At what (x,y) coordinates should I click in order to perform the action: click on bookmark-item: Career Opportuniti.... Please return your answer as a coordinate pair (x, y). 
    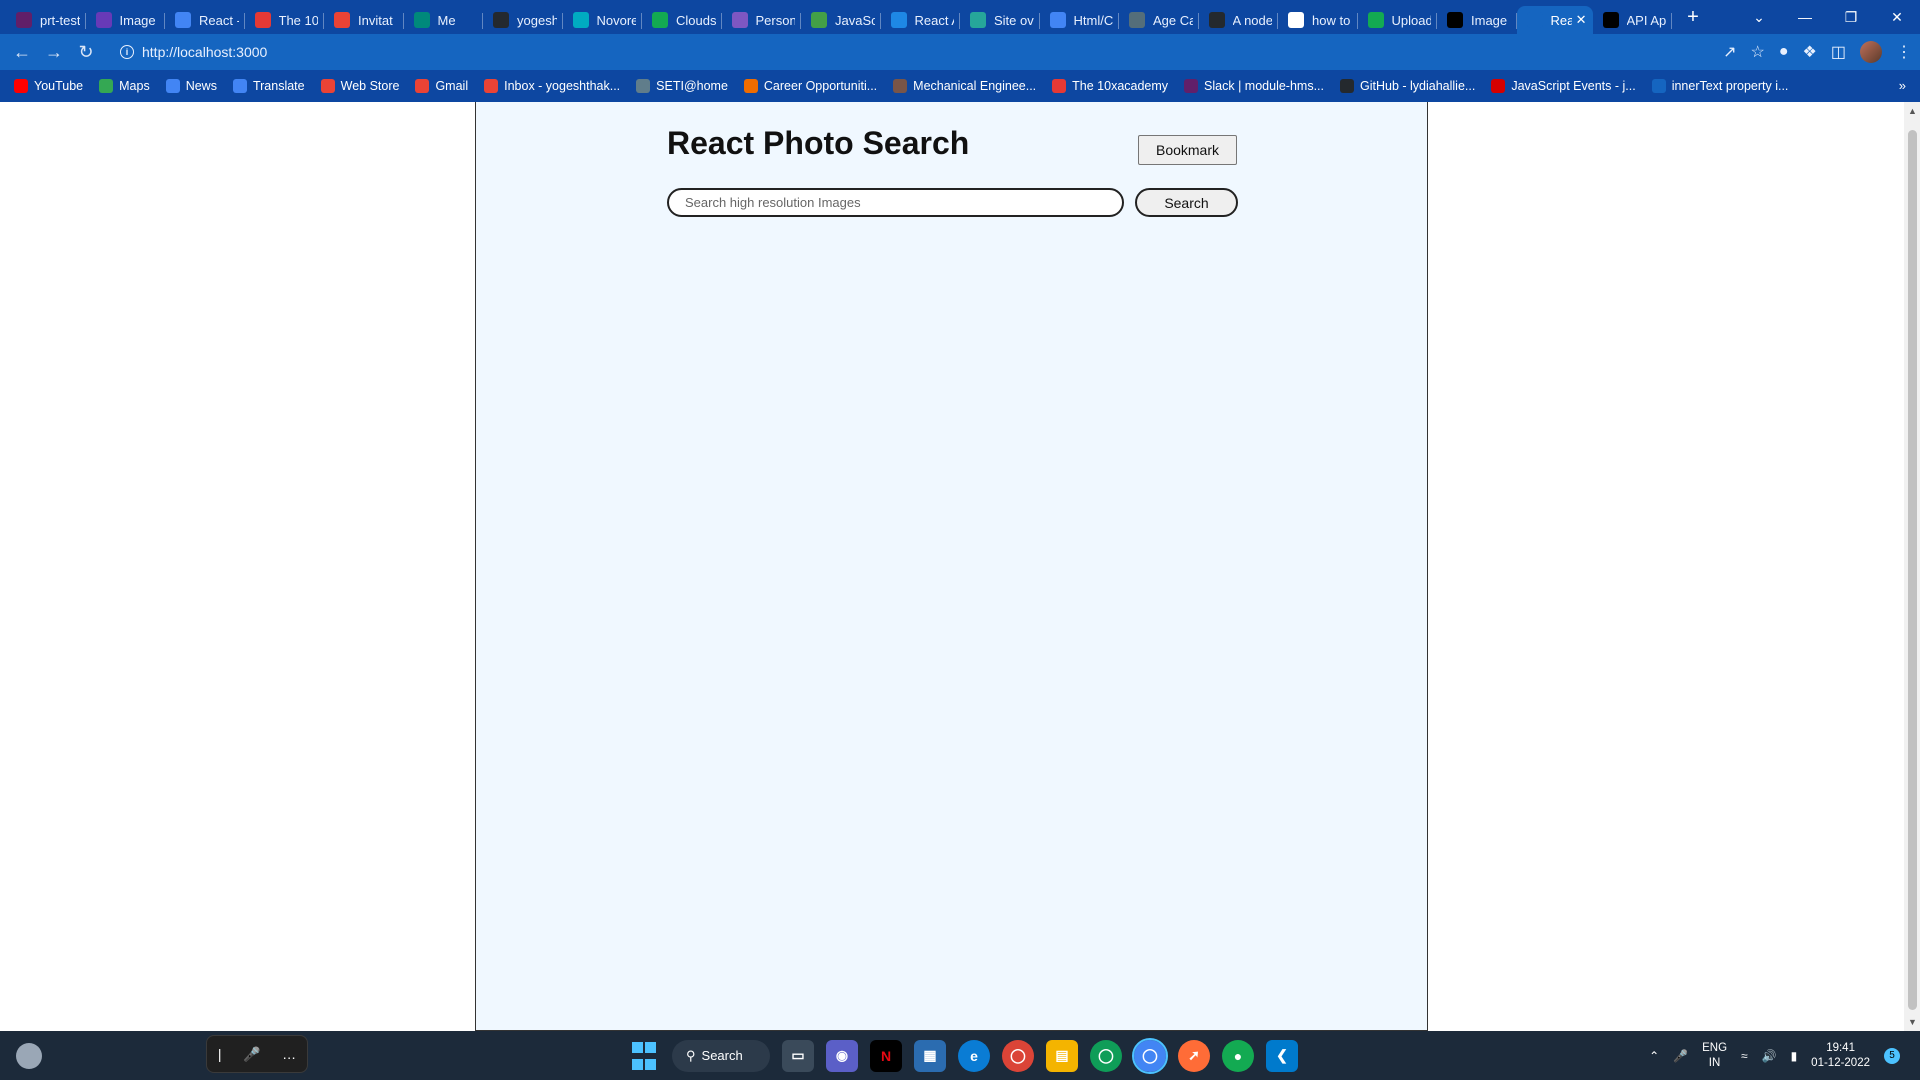
    Looking at the image, I should click on (810, 86).